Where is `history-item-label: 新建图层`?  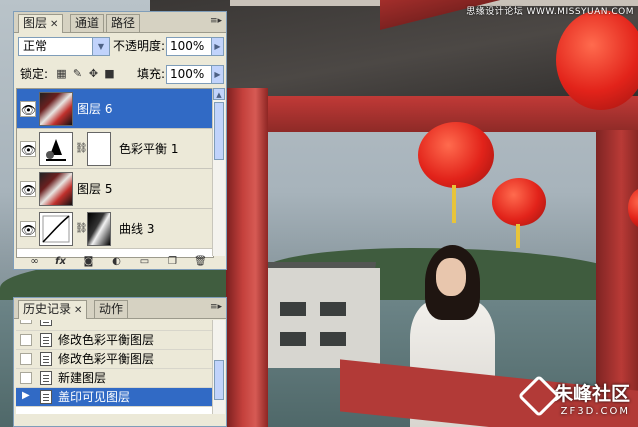
history-item-label: 新建图层 is located at coordinates (82, 378).